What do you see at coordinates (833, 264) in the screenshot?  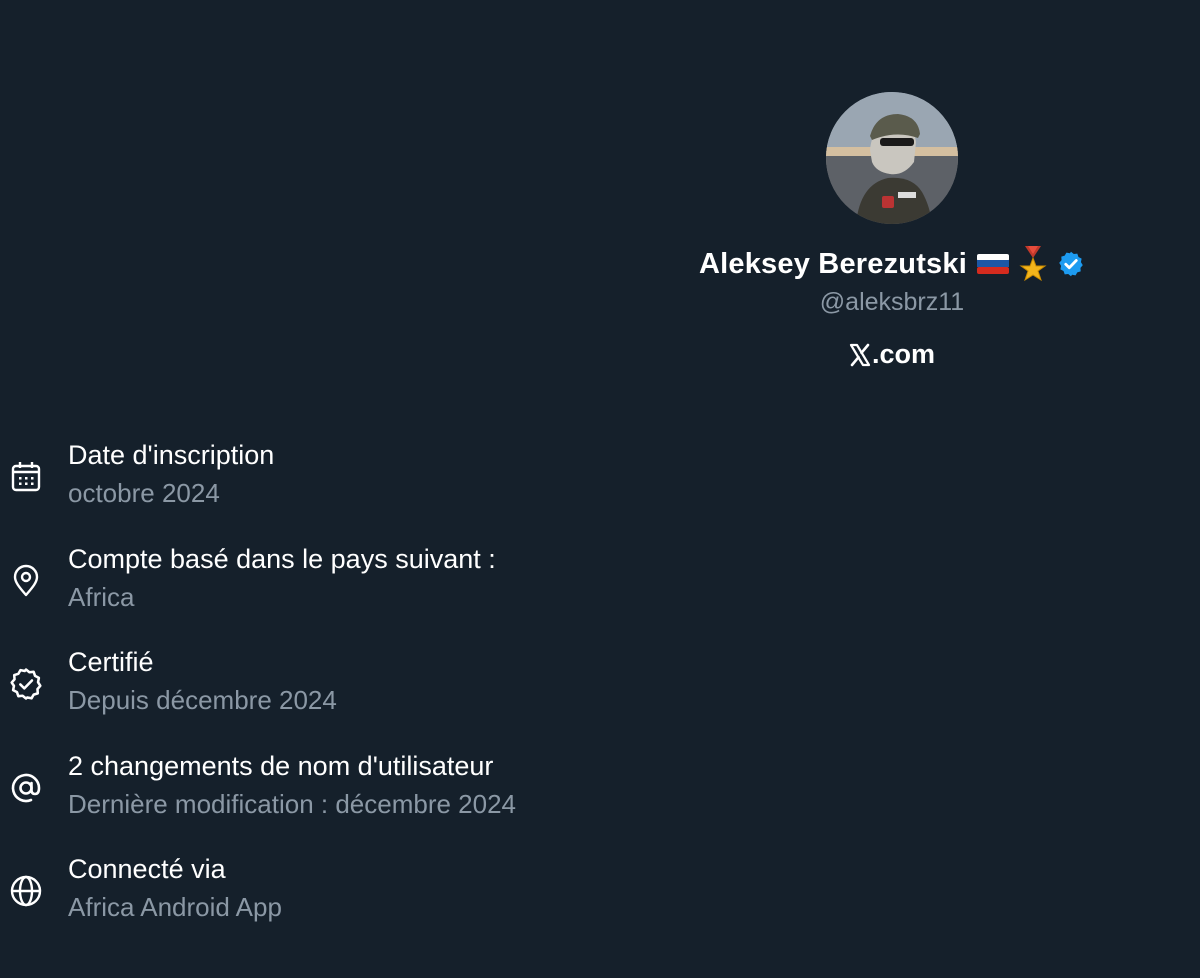 I see `display-name: Aleksey Berezutski` at bounding box center [833, 264].